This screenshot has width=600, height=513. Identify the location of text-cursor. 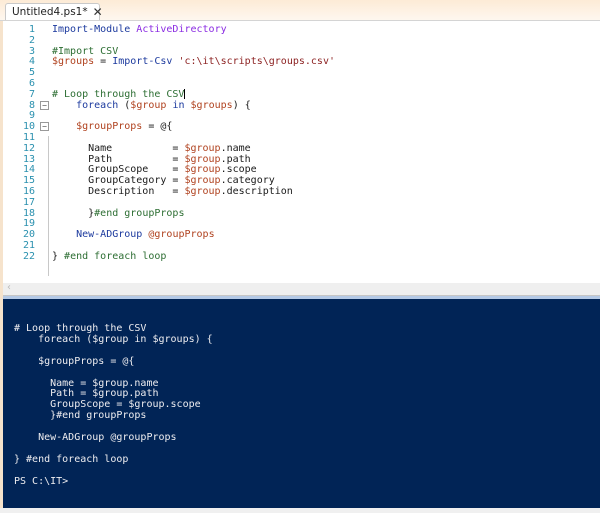
(185, 93).